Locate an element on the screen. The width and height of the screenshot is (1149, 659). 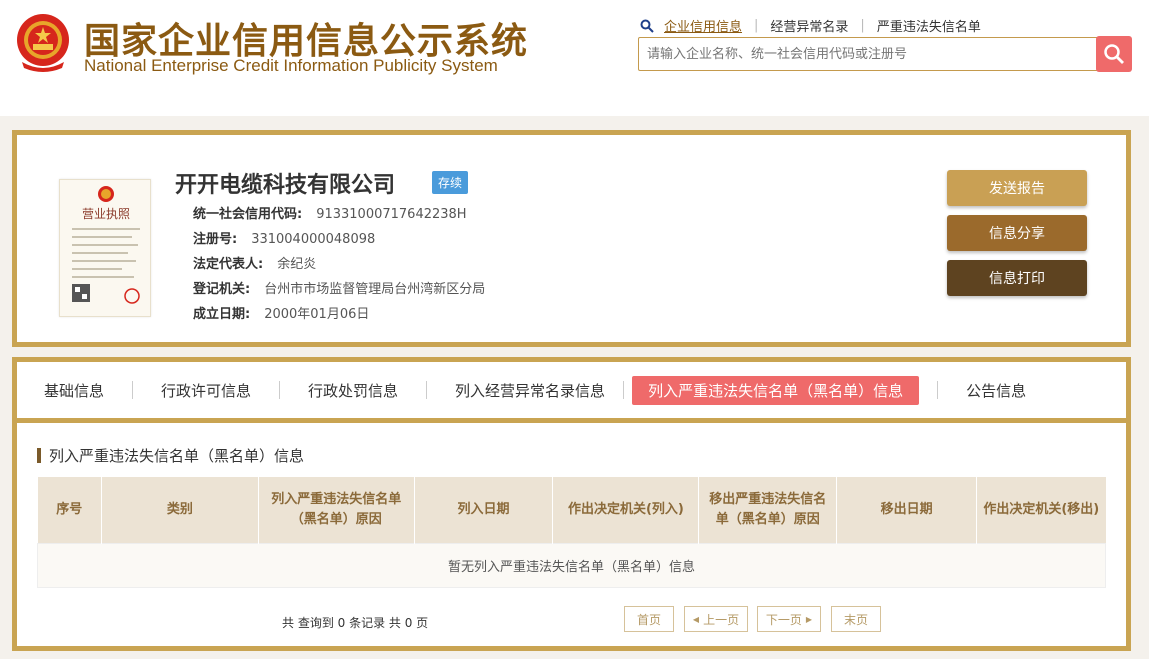
status-badge: 存续 is located at coordinates (450, 182).